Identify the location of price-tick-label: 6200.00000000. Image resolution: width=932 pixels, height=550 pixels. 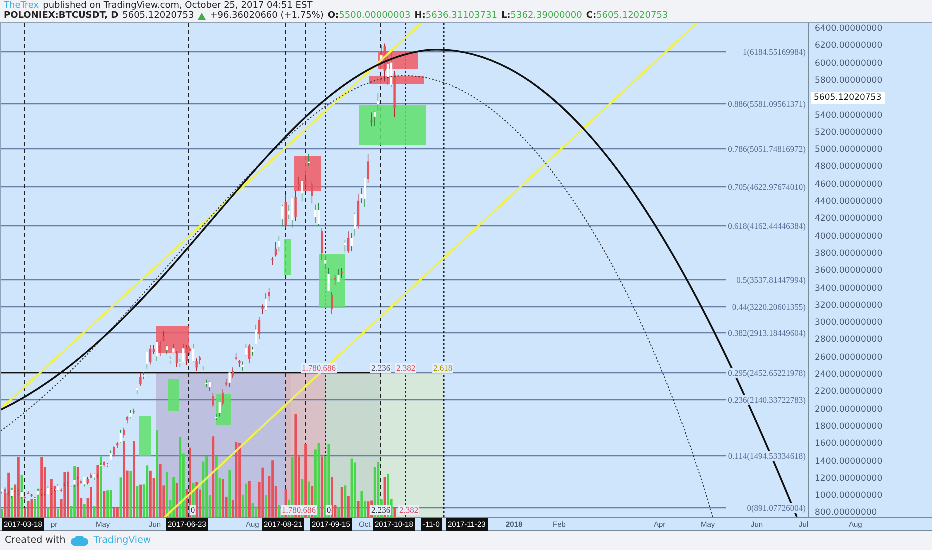
(849, 46).